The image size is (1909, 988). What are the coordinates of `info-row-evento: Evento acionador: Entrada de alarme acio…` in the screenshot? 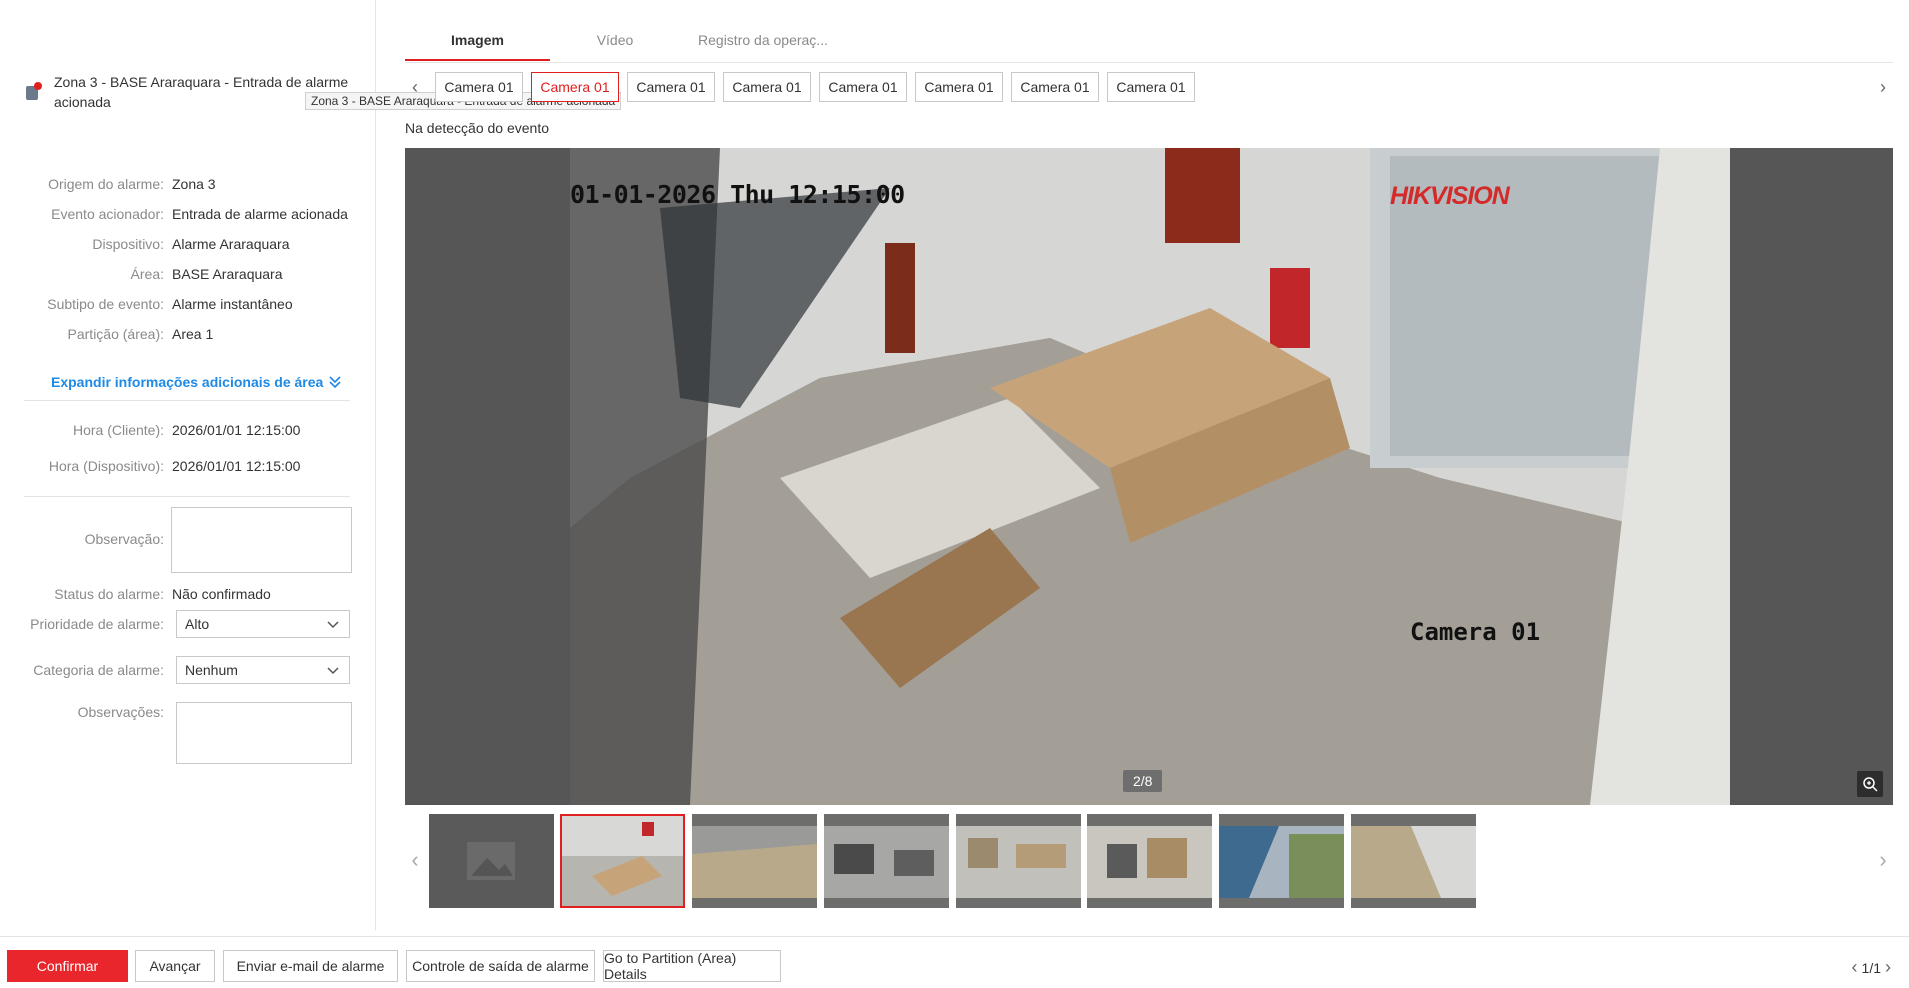 It's located at (189, 214).